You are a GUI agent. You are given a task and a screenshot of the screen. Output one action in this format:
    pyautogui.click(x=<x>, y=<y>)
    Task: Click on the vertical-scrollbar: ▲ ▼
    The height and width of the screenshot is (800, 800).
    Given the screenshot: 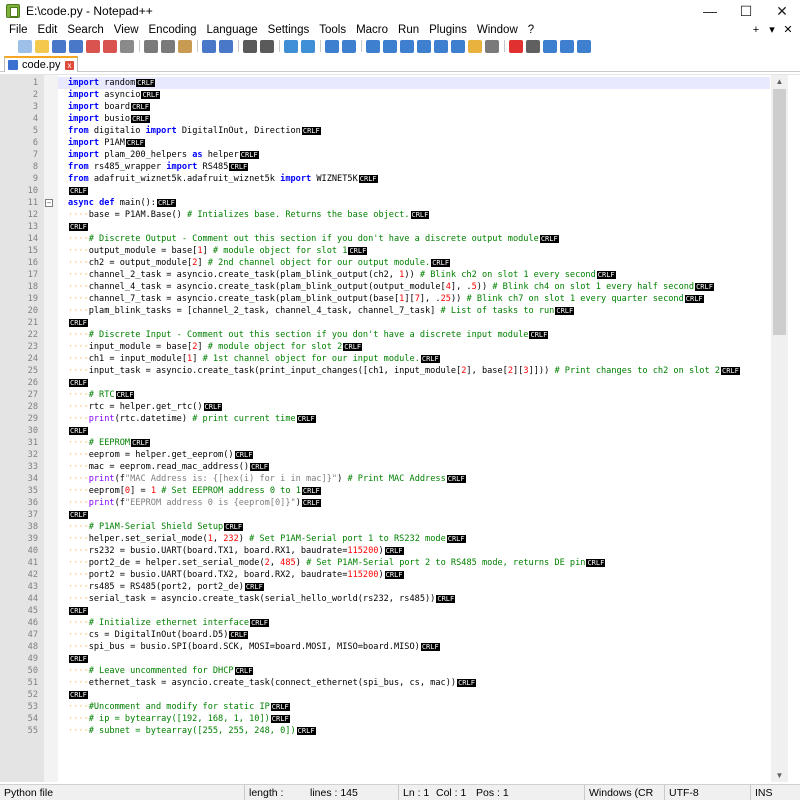 What is the action you would take?
    pyautogui.click(x=779, y=428)
    